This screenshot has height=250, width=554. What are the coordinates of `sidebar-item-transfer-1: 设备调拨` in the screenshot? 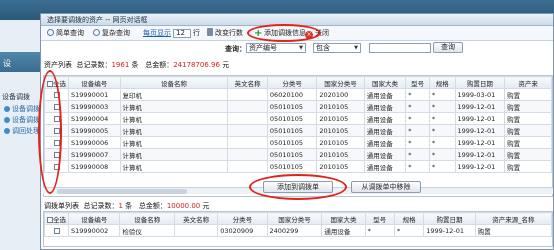 It's located at (23, 109).